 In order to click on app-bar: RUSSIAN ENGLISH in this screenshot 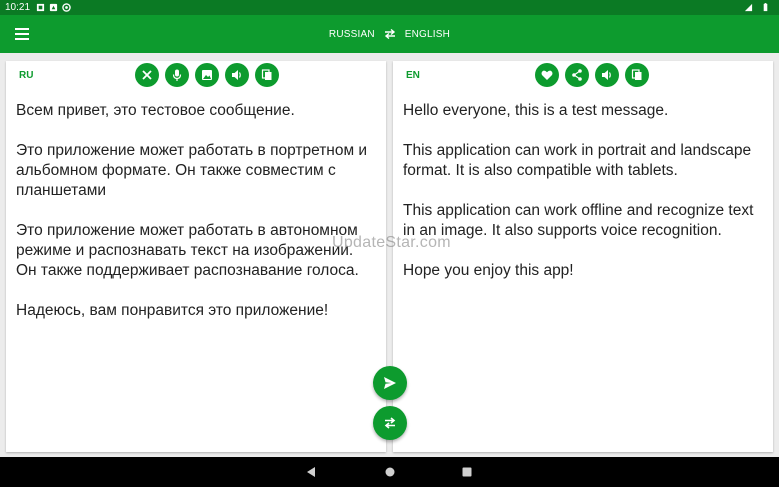, I will do `click(389, 34)`.